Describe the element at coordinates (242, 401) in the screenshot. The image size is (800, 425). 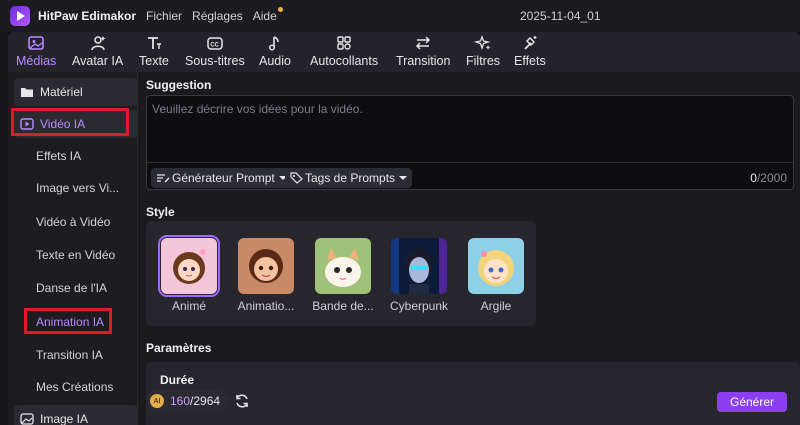
I see `refresh-icon` at that location.